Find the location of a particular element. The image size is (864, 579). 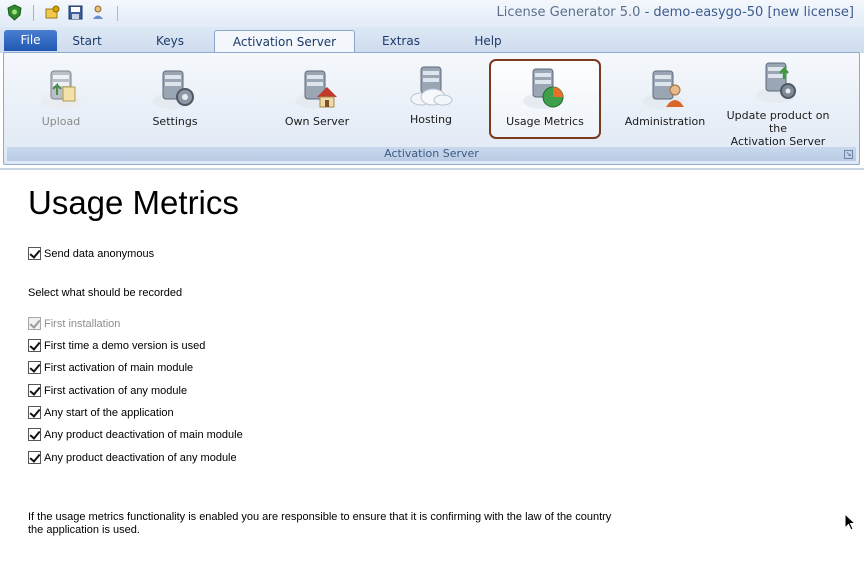

update-product-button: Update product on the Activation Server is located at coordinates (778, 102).